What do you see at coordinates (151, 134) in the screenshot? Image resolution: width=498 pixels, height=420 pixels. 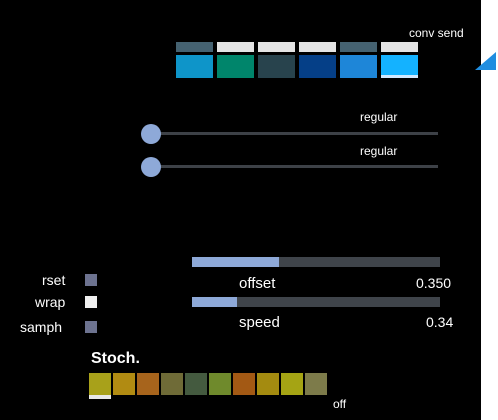 I see `slider-1-knob` at bounding box center [151, 134].